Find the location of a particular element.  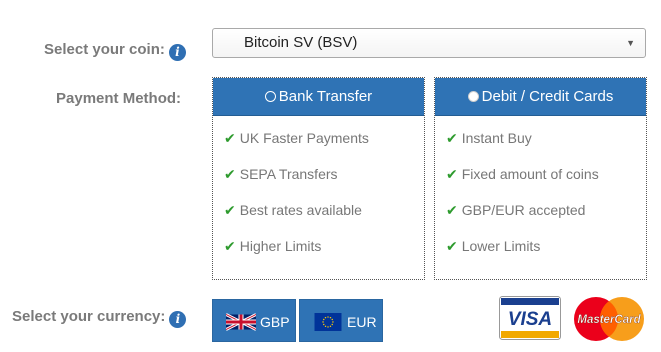

feature-text: Higher Limits is located at coordinates (280, 246).